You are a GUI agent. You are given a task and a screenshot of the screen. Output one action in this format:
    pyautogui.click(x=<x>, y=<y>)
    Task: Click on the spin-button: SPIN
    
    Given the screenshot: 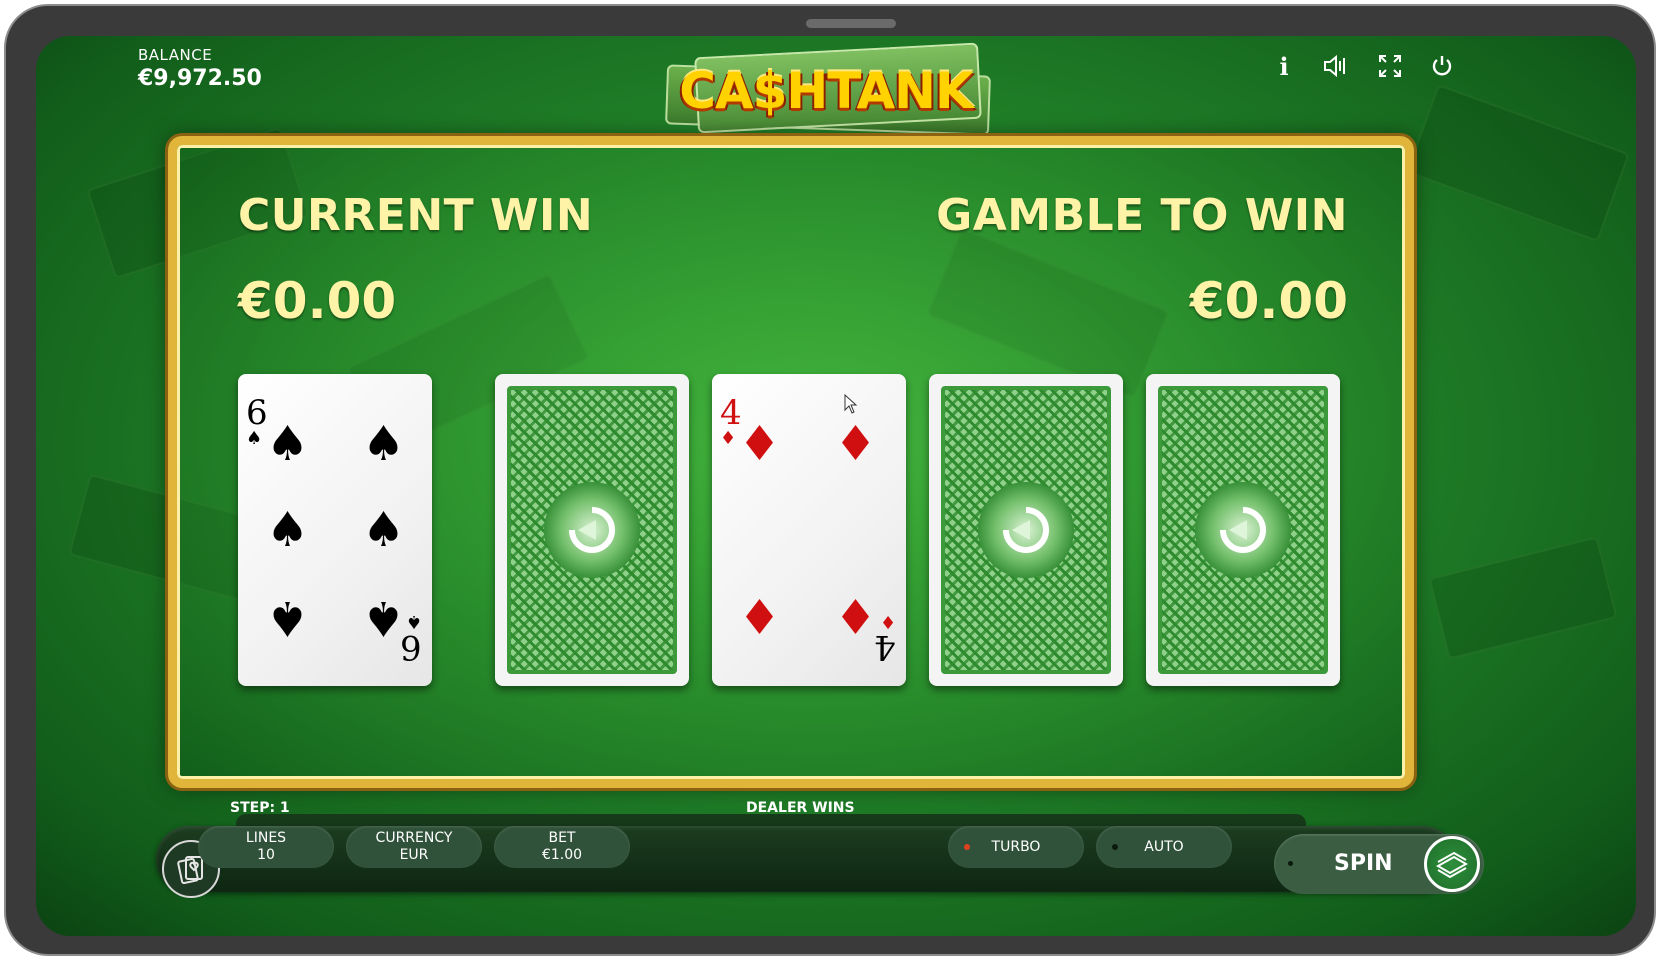 What is the action you would take?
    pyautogui.click(x=1379, y=864)
    